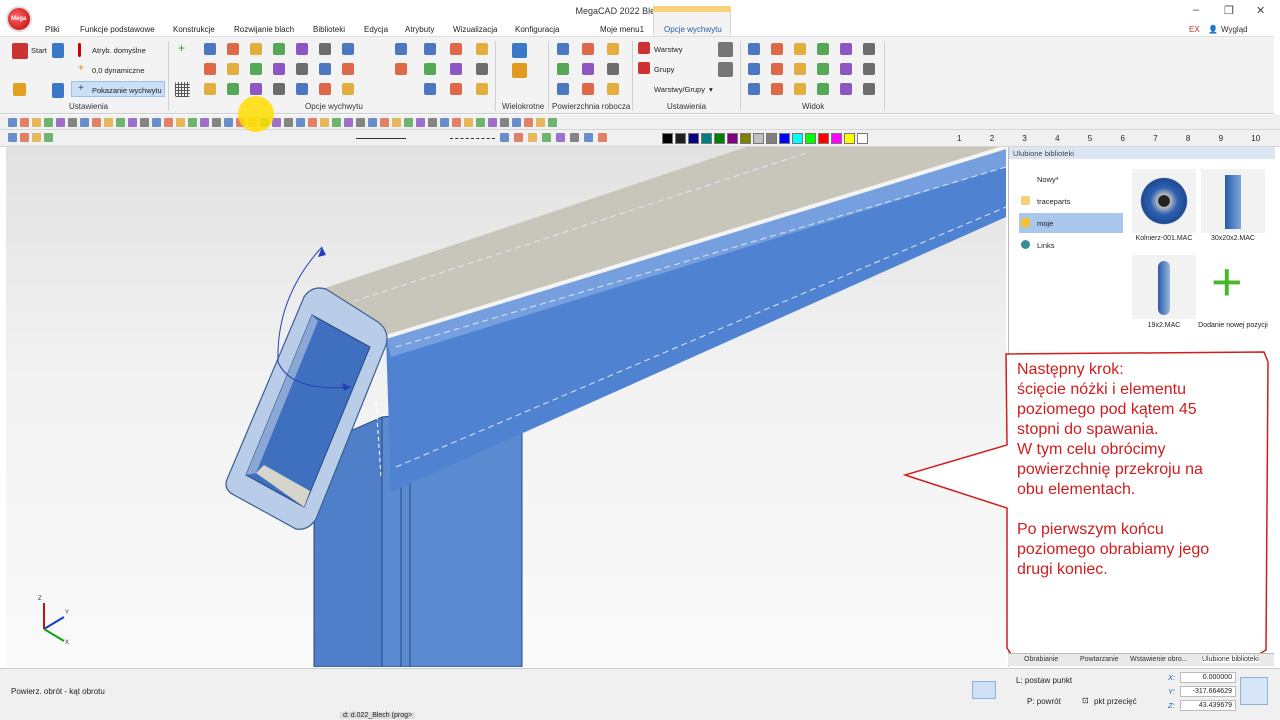 The height and width of the screenshot is (720, 1280). Describe the element at coordinates (117, 29) in the screenshot. I see `tab-funkcje-podstawowe: Funkcje podstawowe` at that location.